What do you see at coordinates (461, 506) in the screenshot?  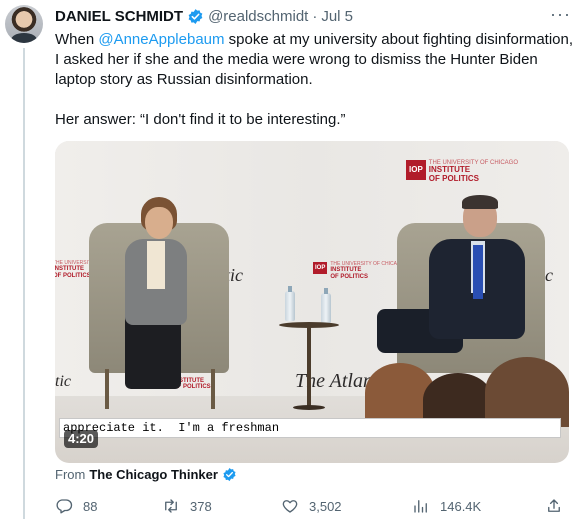 I see `views-count: 146.4K` at bounding box center [461, 506].